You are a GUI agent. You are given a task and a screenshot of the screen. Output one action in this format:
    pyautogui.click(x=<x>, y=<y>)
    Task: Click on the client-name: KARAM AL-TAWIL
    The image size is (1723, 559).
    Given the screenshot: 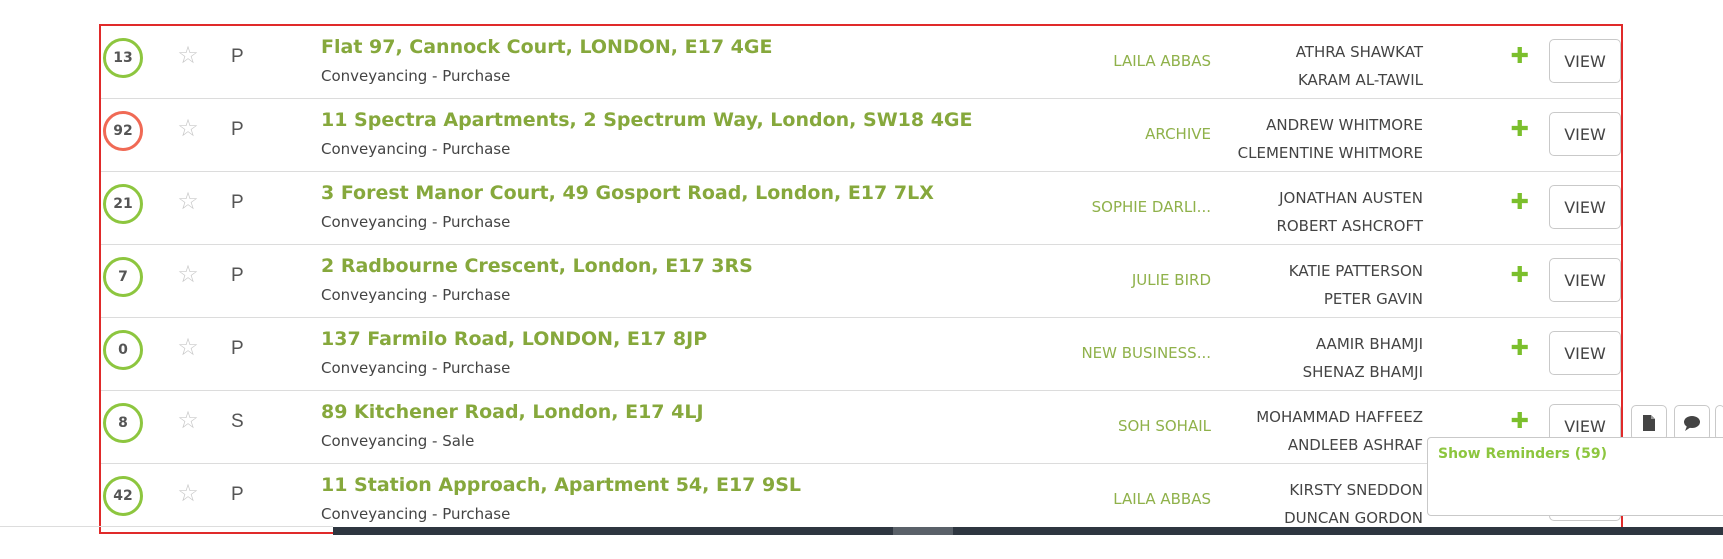 What is the action you would take?
    pyautogui.click(x=1360, y=80)
    